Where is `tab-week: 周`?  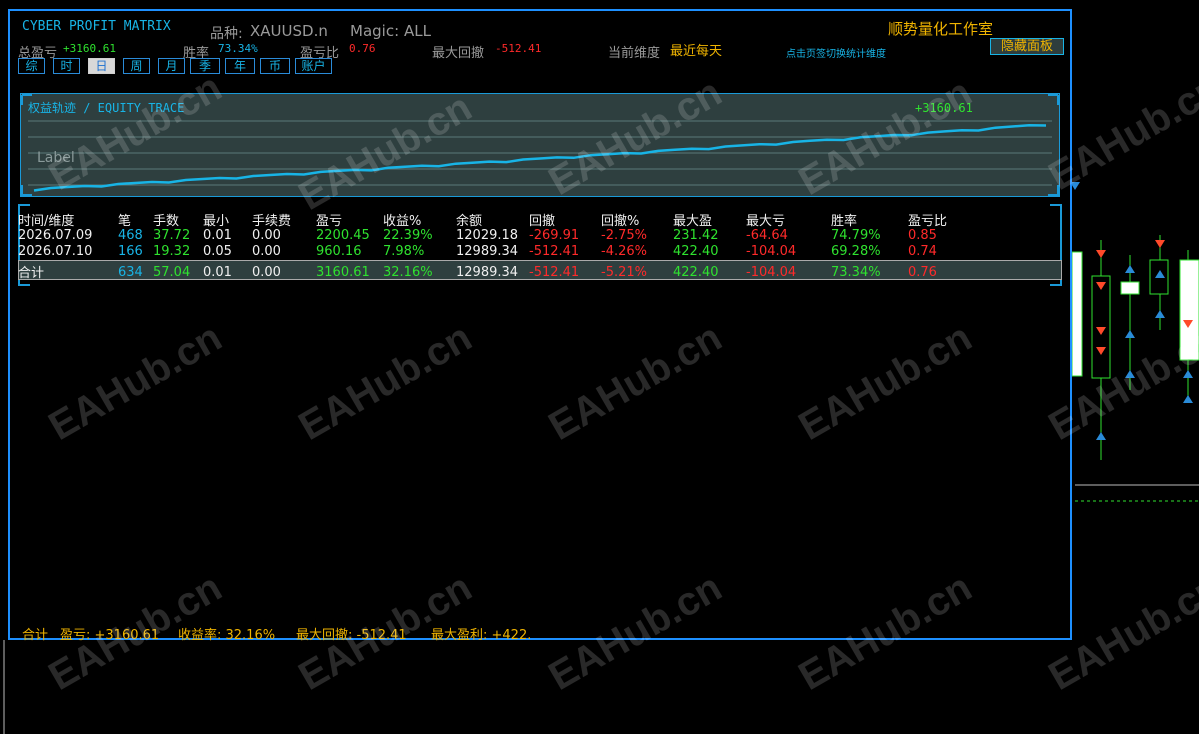 tab-week: 周 is located at coordinates (136, 66).